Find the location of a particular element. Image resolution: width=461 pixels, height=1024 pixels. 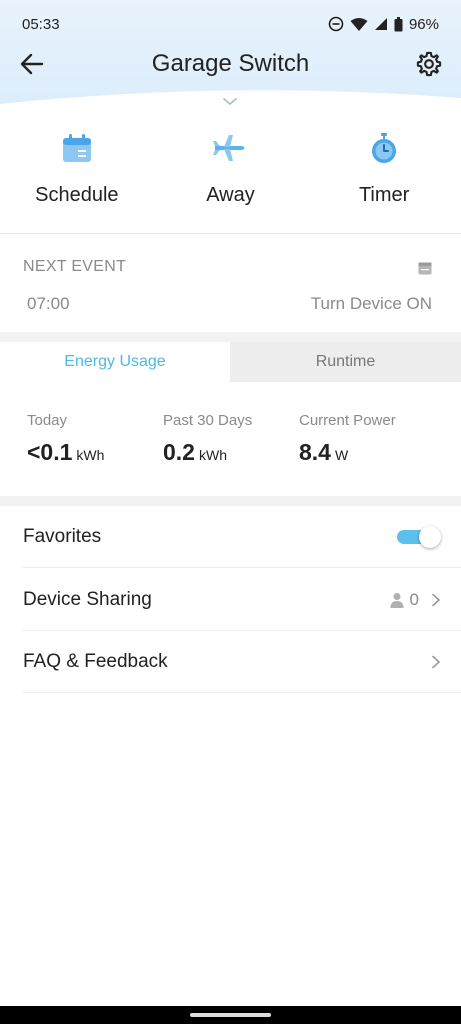

timer-label: Timer is located at coordinates (384, 195).